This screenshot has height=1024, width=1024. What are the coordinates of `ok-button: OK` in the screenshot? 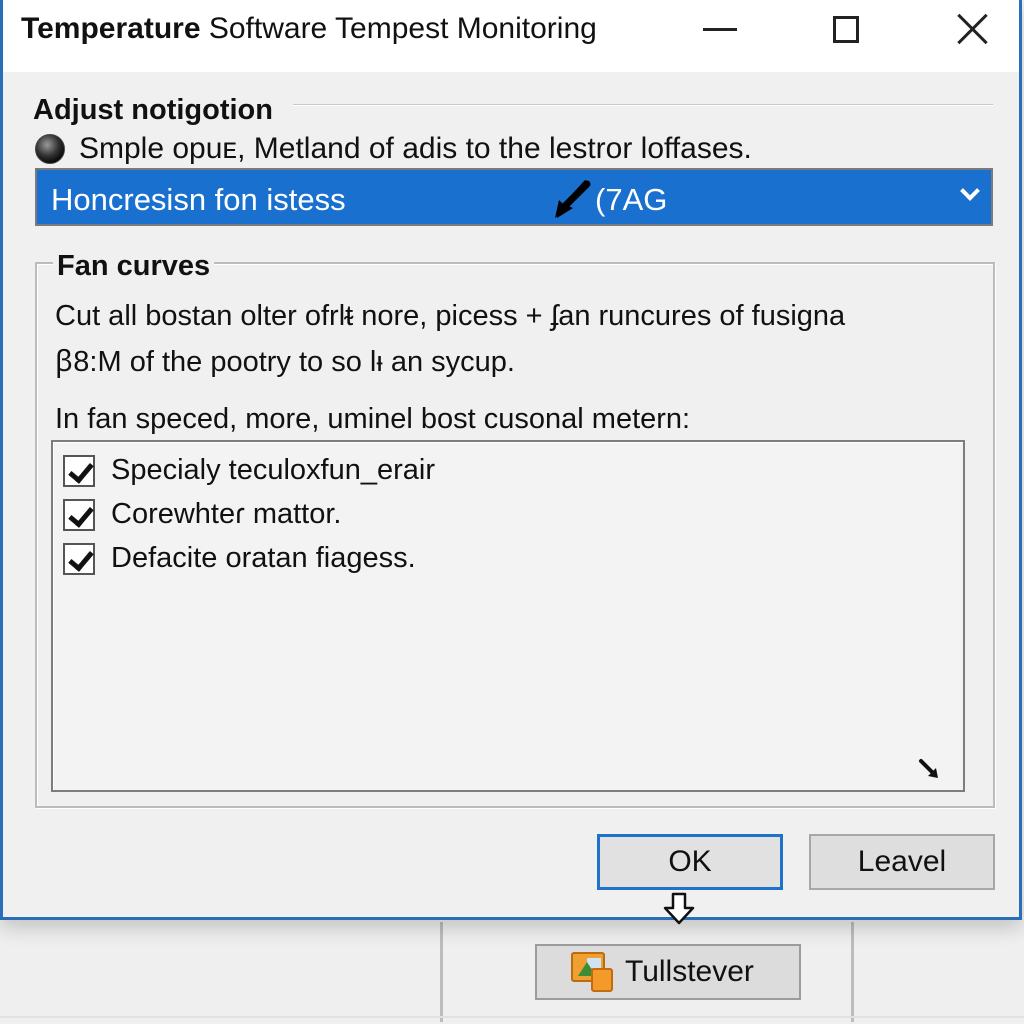 It's located at (690, 862).